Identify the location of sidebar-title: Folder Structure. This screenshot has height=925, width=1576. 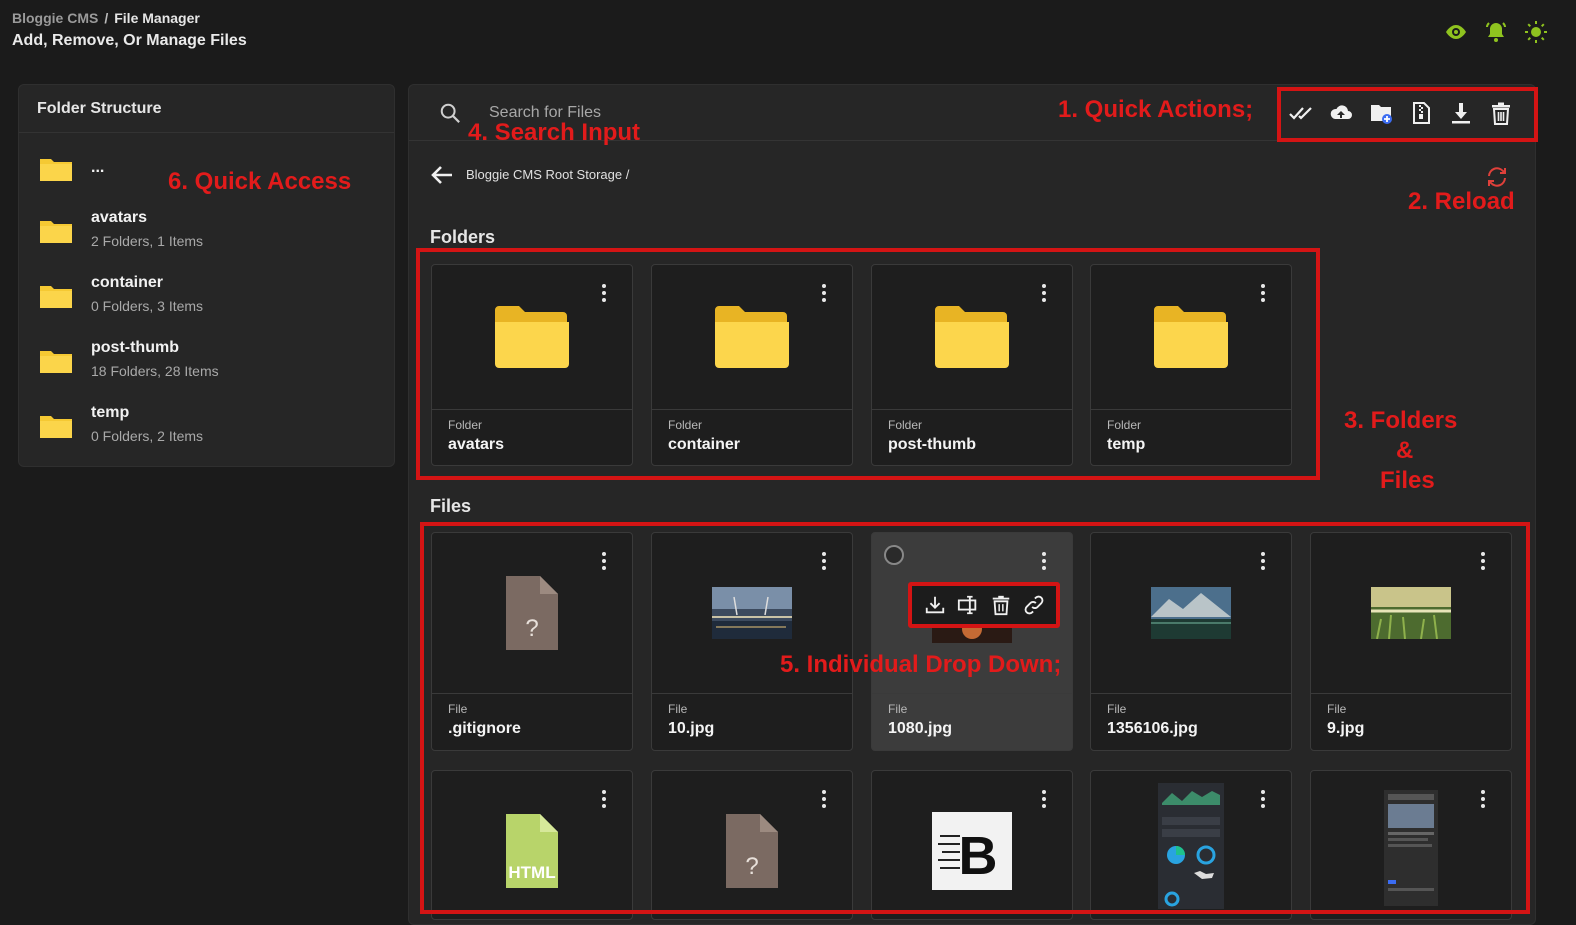
(206, 109).